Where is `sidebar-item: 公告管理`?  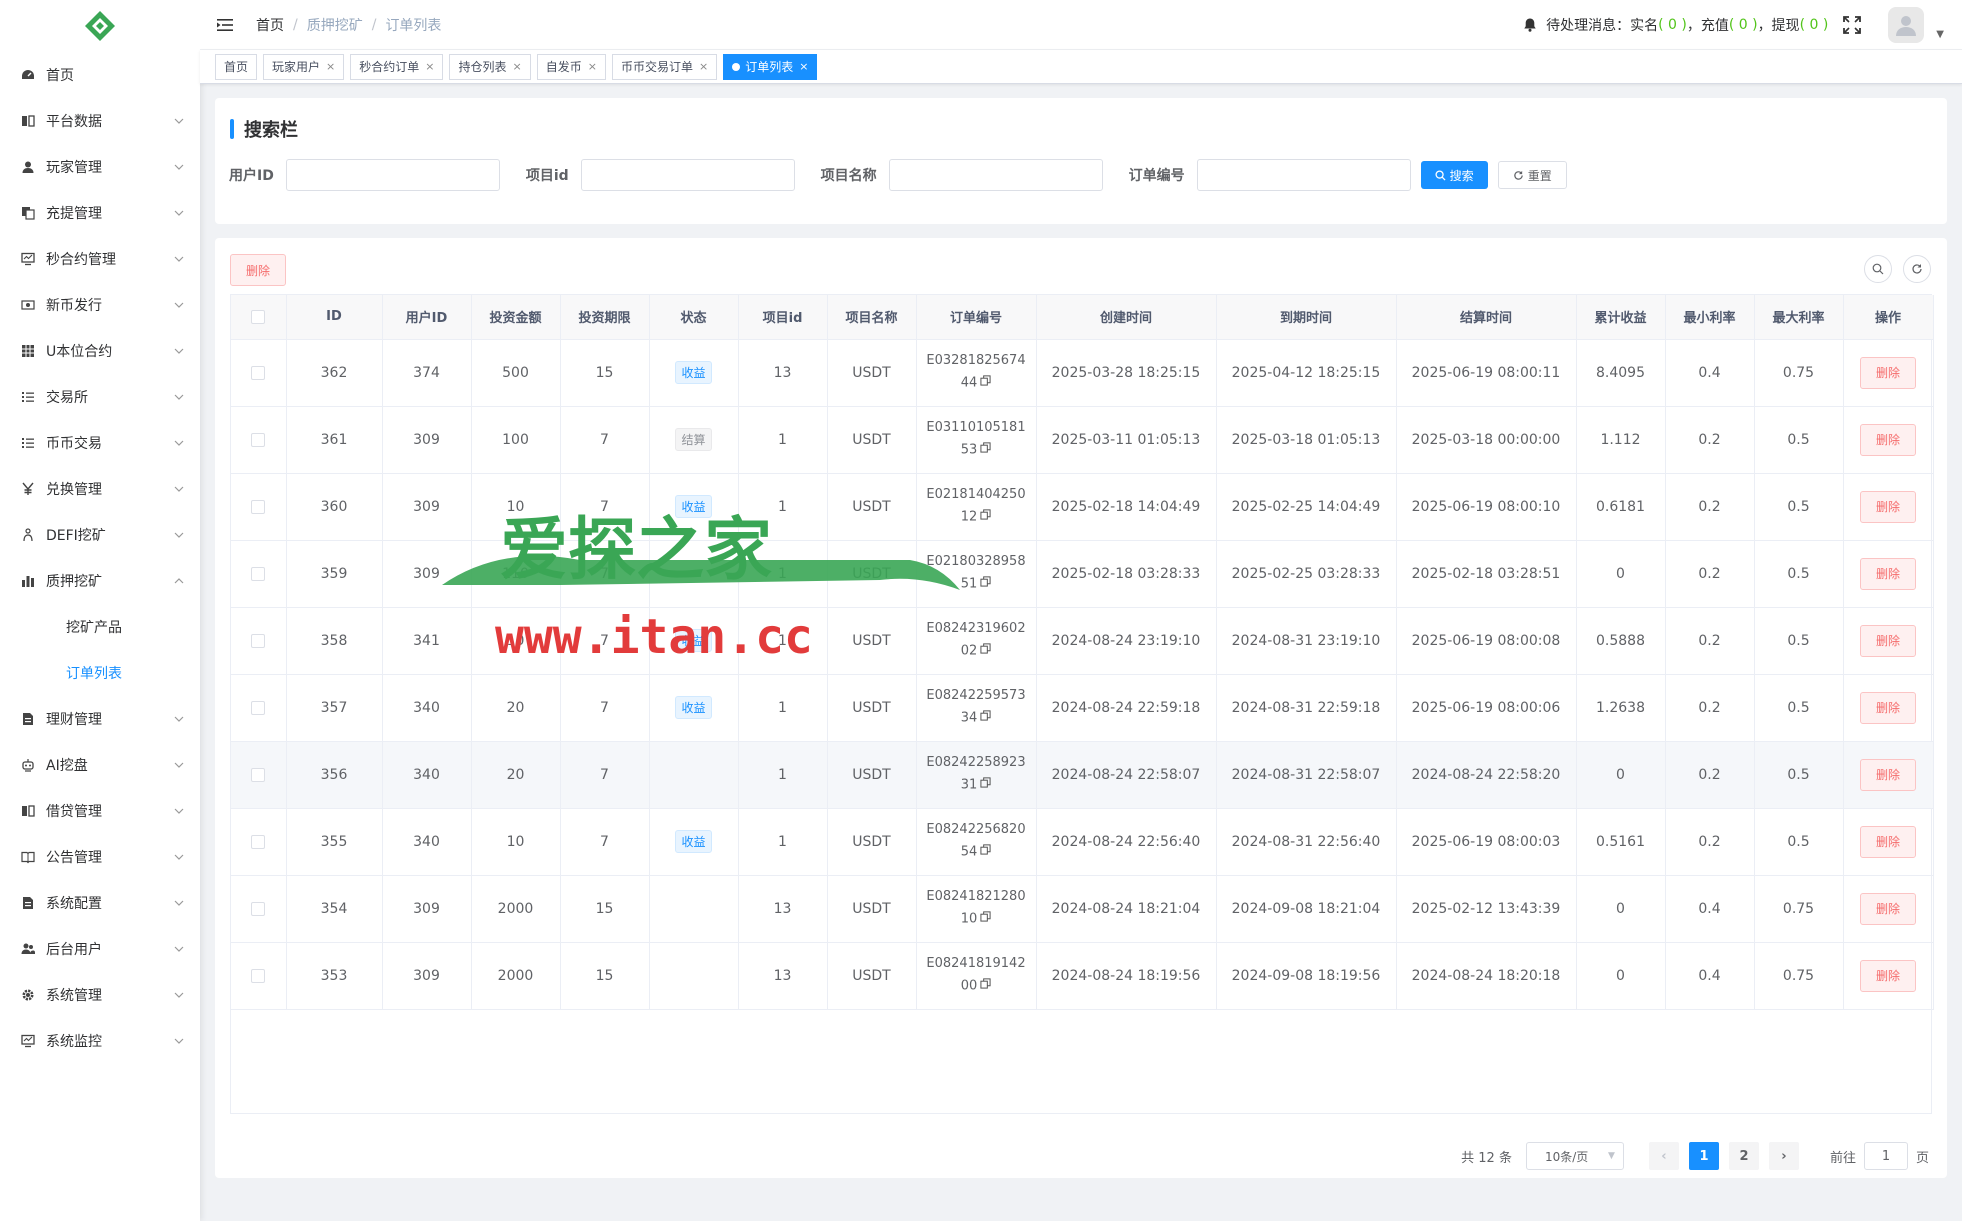
sidebar-item: 公告管理 is located at coordinates (100, 857).